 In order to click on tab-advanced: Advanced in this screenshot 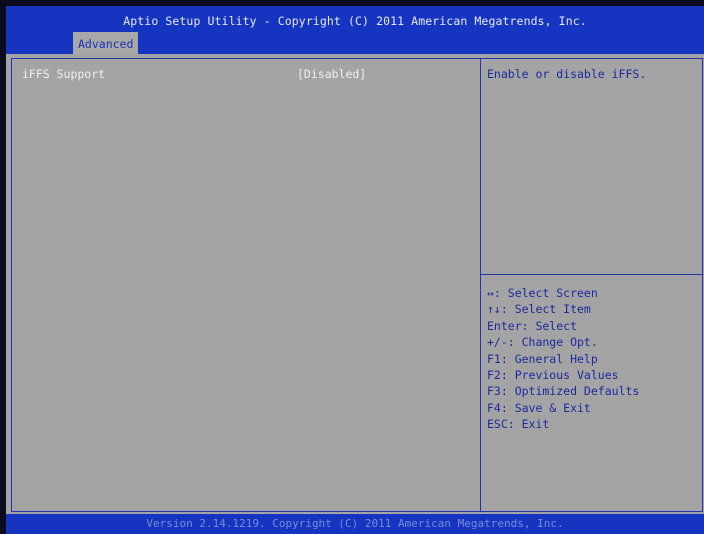, I will do `click(106, 43)`.